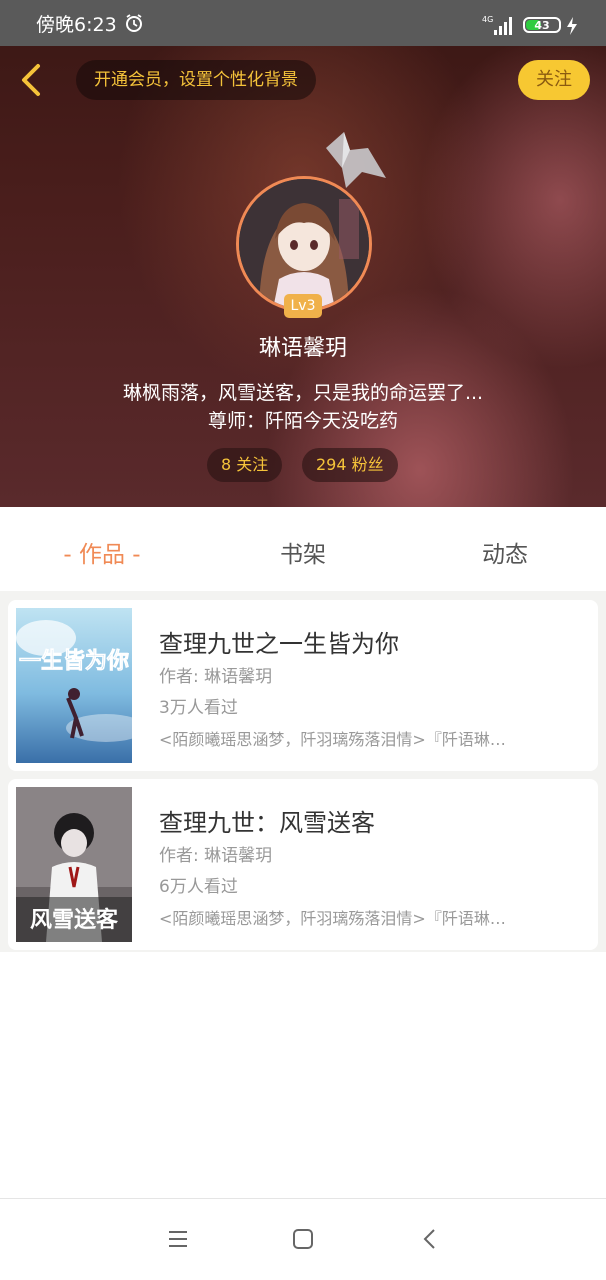 Image resolution: width=606 pixels, height=1280 pixels. What do you see at coordinates (497, 25) in the screenshot?
I see `signal-icon: 4G` at bounding box center [497, 25].